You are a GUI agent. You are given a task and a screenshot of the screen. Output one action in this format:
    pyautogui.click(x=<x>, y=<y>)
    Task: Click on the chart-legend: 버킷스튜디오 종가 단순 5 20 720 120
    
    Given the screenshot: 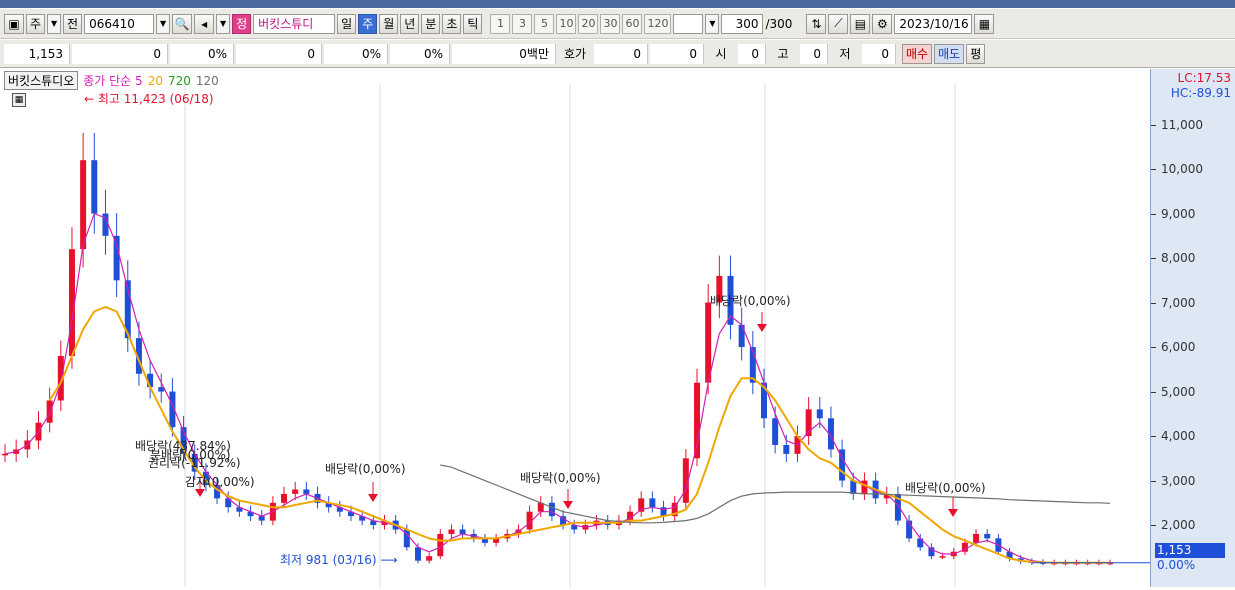 What is the action you would take?
    pyautogui.click(x=111, y=80)
    